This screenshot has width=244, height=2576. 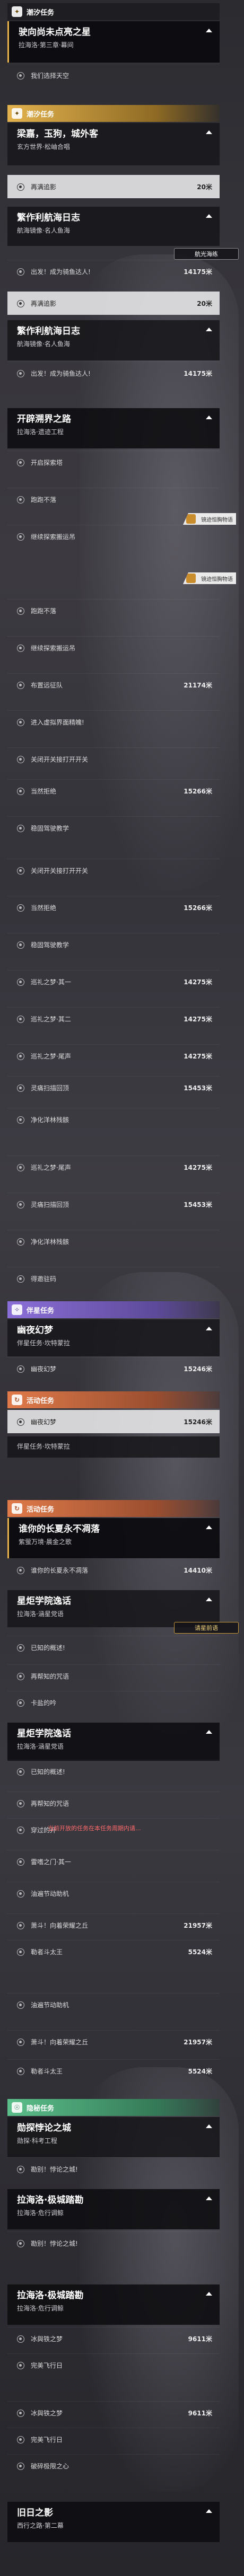 I want to click on quest-item: 开辟溯界之路 拉海洛·遗迹工程, so click(x=114, y=428).